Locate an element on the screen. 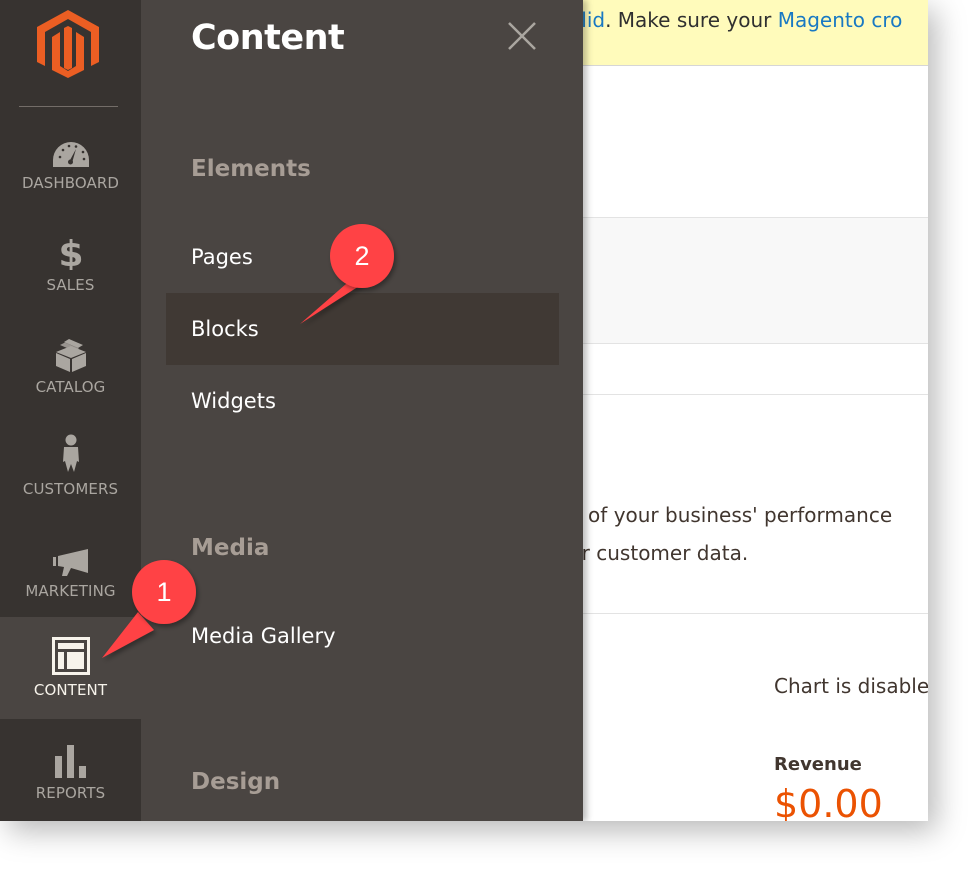  sidebar-item-catalog: CATALOG is located at coordinates (70, 365).